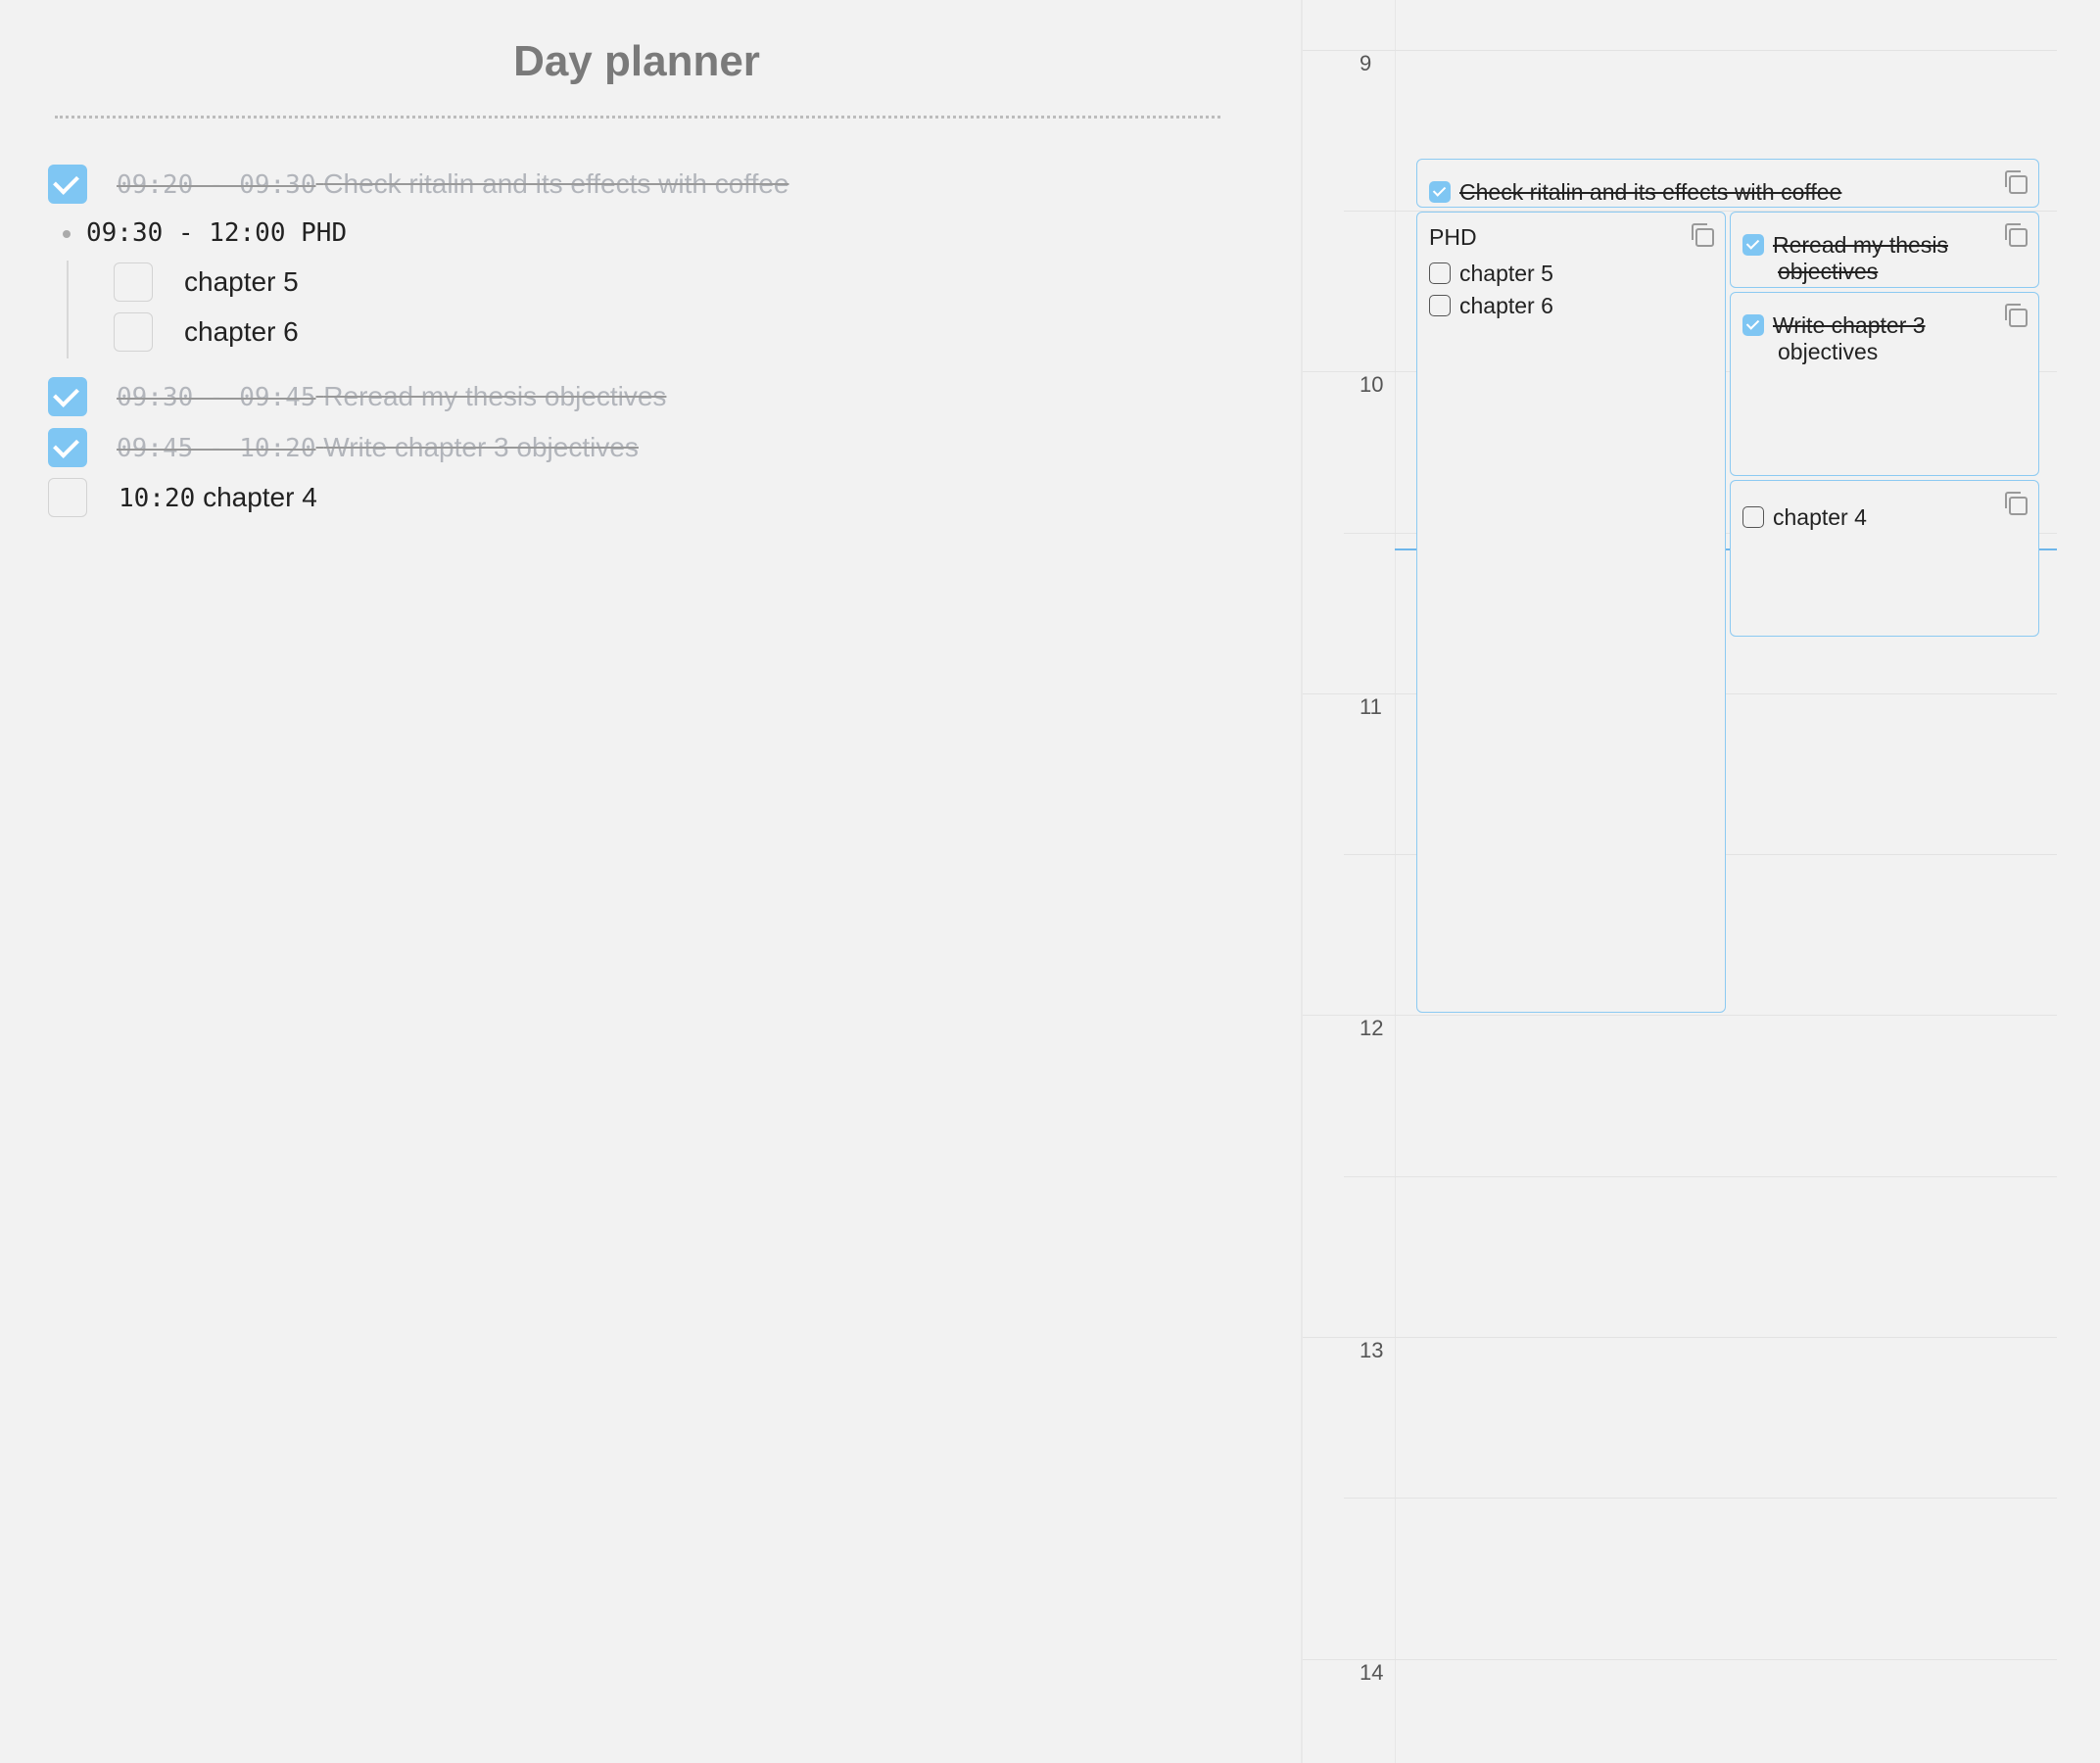  Describe the element at coordinates (1571, 613) in the screenshot. I see `event-block-phd: PHD chapter 5 chapter 6` at that location.